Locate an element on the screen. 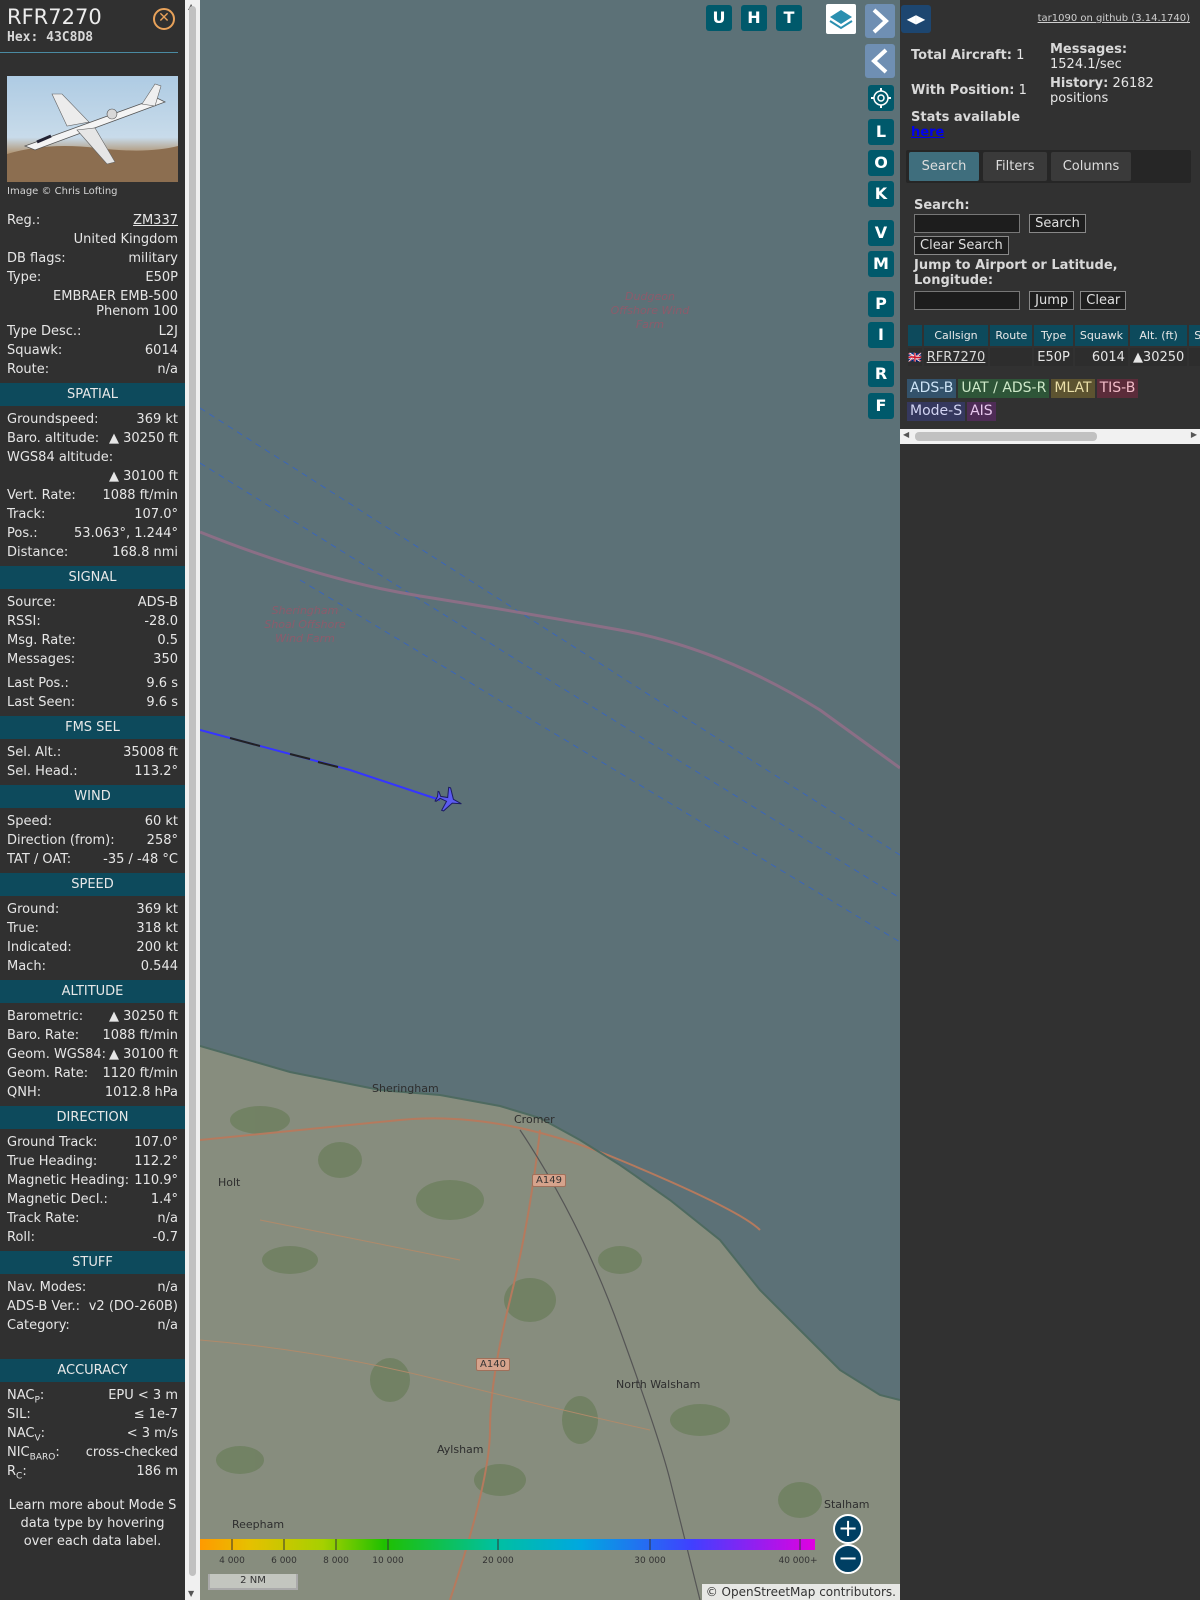  row-label: NIC is located at coordinates (18, 1452).